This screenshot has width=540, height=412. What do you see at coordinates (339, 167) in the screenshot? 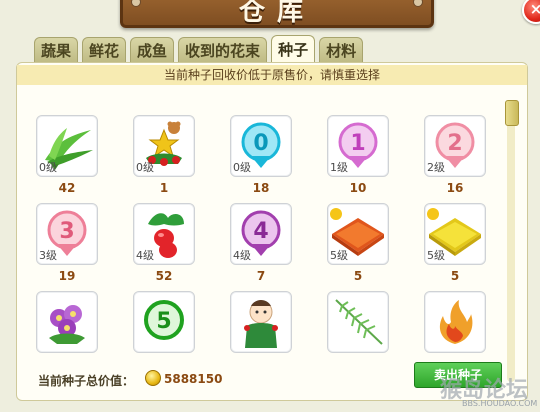
I see `item-level: 1级` at bounding box center [339, 167].